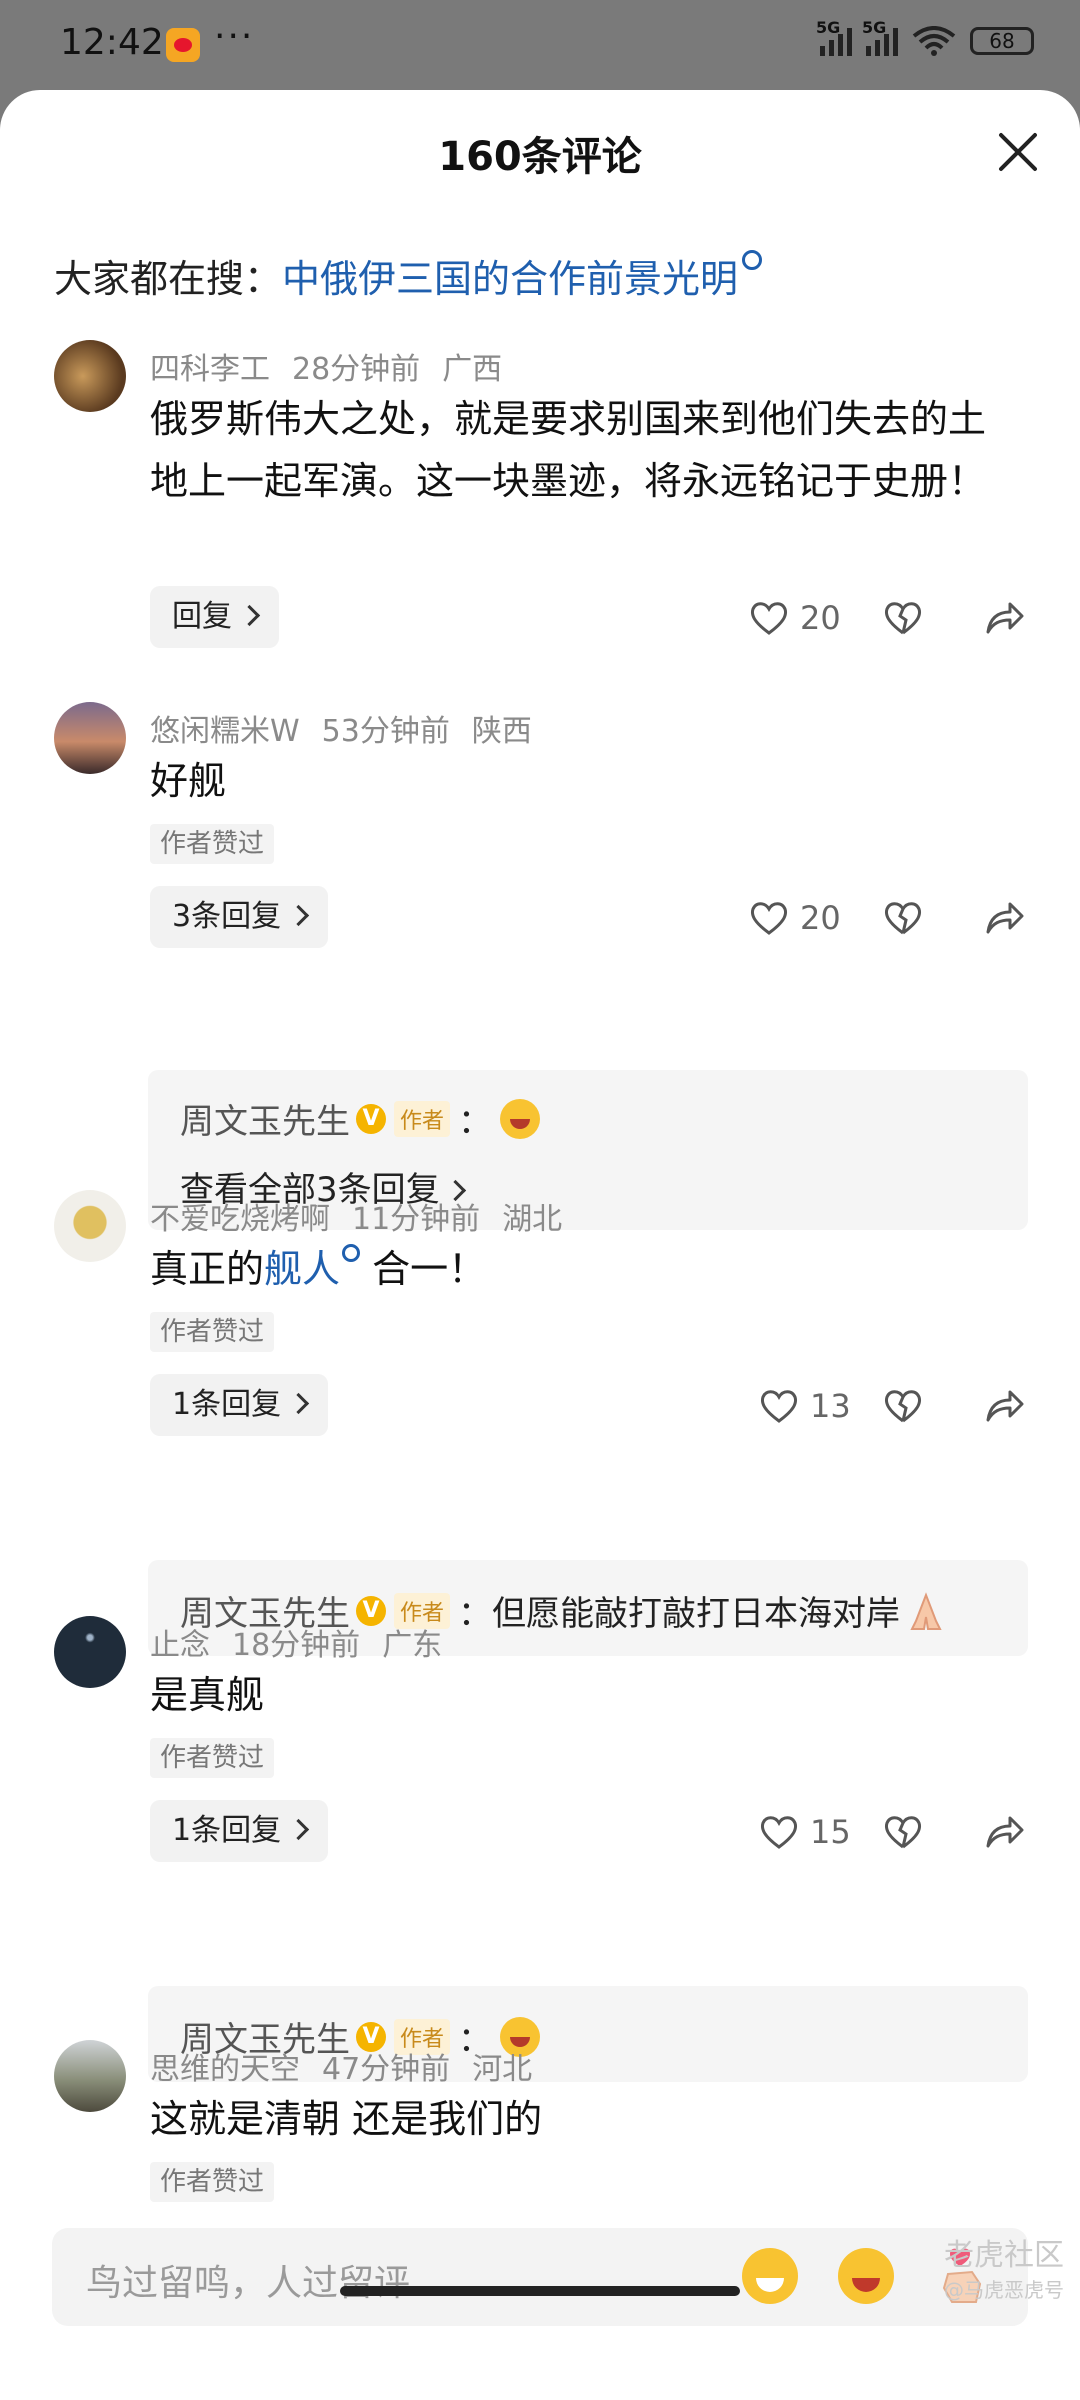 This screenshot has width=1080, height=2400. I want to click on sheet-header: 160条评论, so click(540, 150).